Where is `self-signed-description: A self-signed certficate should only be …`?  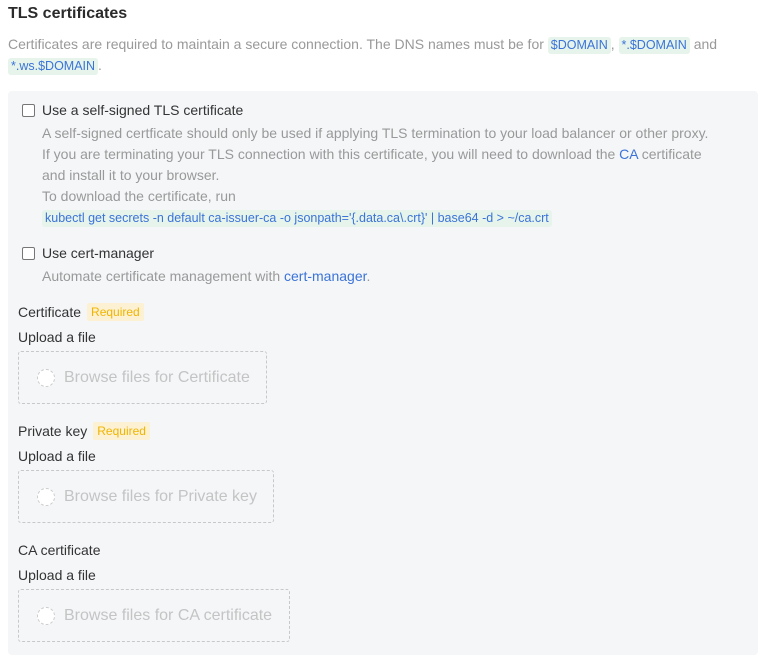 self-signed-description: A self-signed certficate should only be … is located at coordinates (382, 175).